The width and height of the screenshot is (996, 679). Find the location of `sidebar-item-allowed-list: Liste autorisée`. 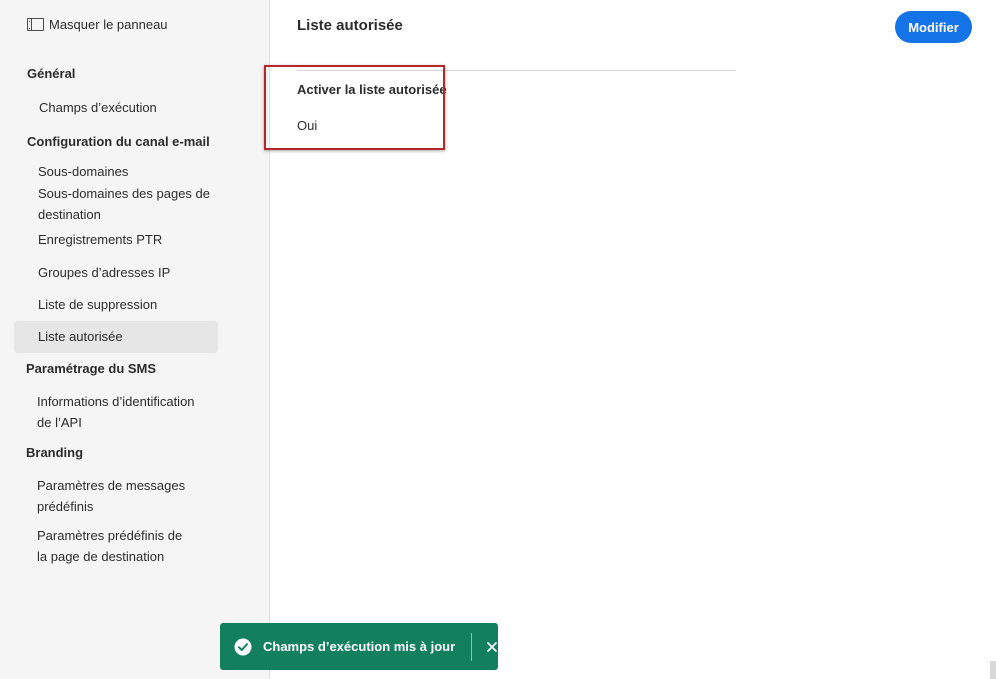

sidebar-item-allowed-list: Liste autorisée is located at coordinates (116, 337).